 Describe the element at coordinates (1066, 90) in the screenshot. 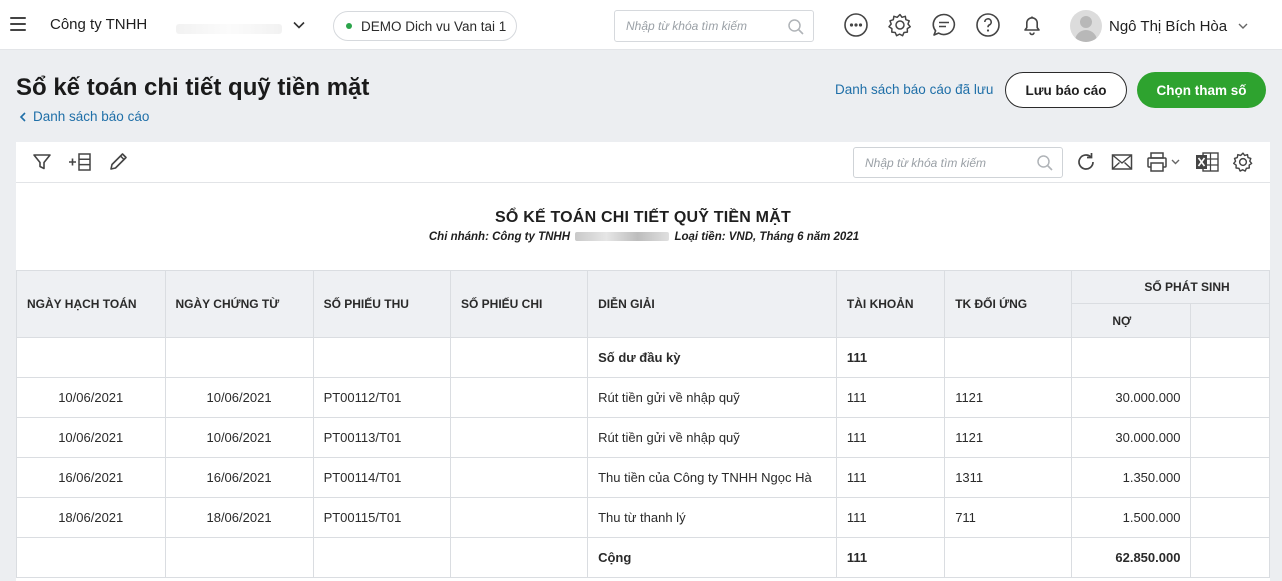

I see `save-report-button: Lưu báo cáo` at that location.